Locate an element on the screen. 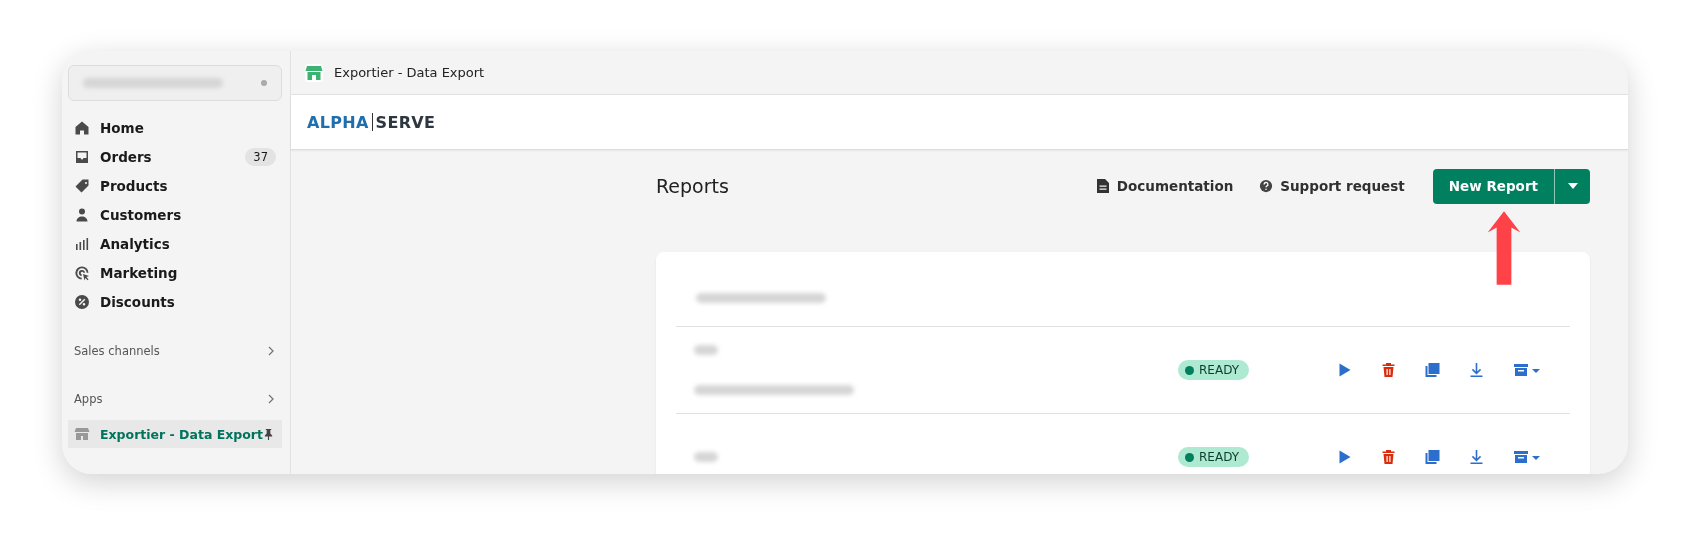  store-switcher is located at coordinates (175, 83).